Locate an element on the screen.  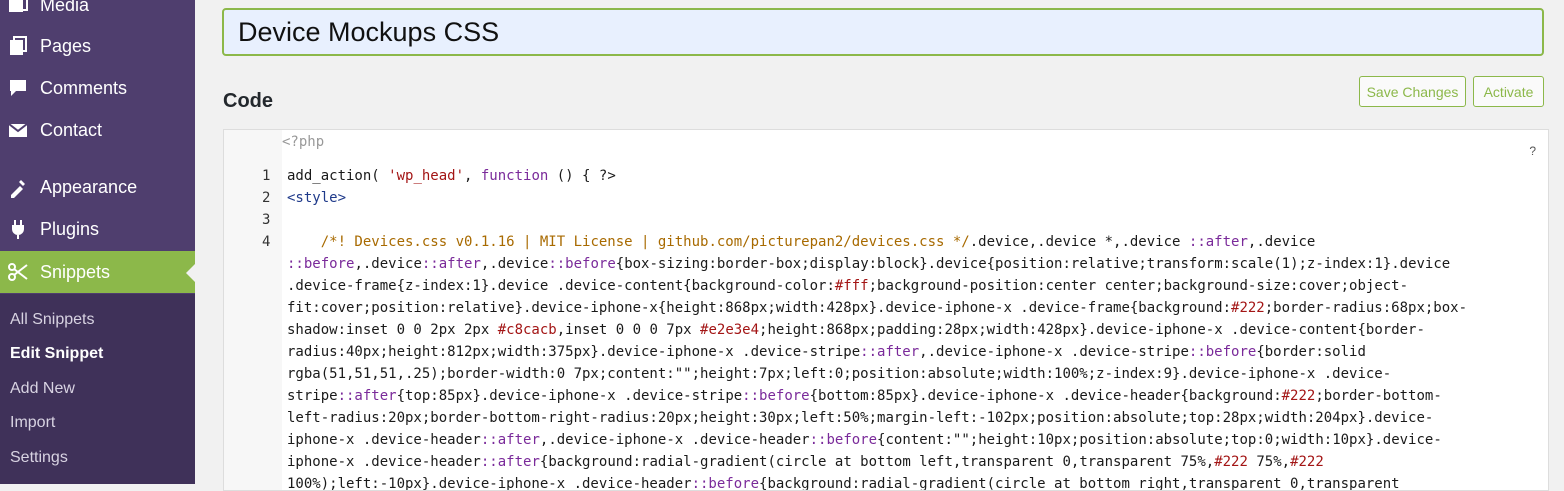
sidebar-item-label: Contact is located at coordinates (71, 129).